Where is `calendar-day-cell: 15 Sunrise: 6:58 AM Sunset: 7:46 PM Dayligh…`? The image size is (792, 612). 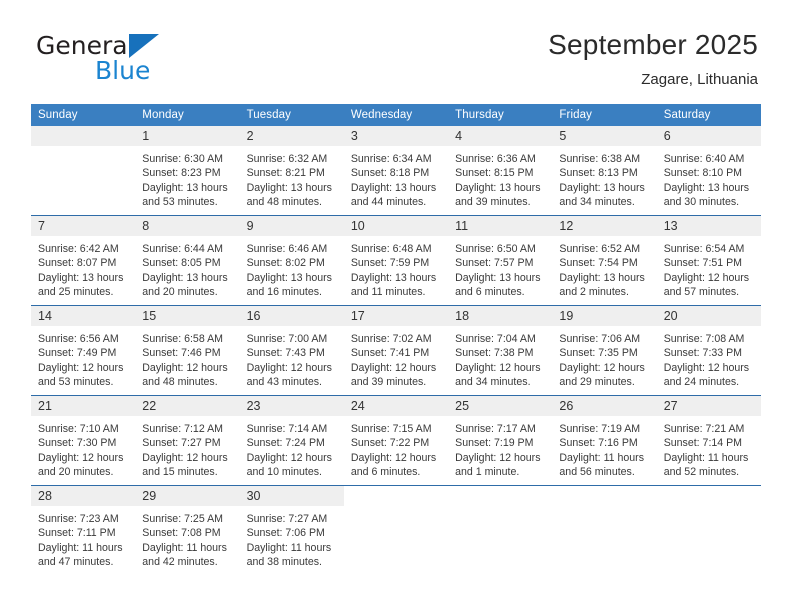
calendar-day-cell: 15 Sunrise: 6:58 AM Sunset: 7:46 PM Dayligh… is located at coordinates (187, 350).